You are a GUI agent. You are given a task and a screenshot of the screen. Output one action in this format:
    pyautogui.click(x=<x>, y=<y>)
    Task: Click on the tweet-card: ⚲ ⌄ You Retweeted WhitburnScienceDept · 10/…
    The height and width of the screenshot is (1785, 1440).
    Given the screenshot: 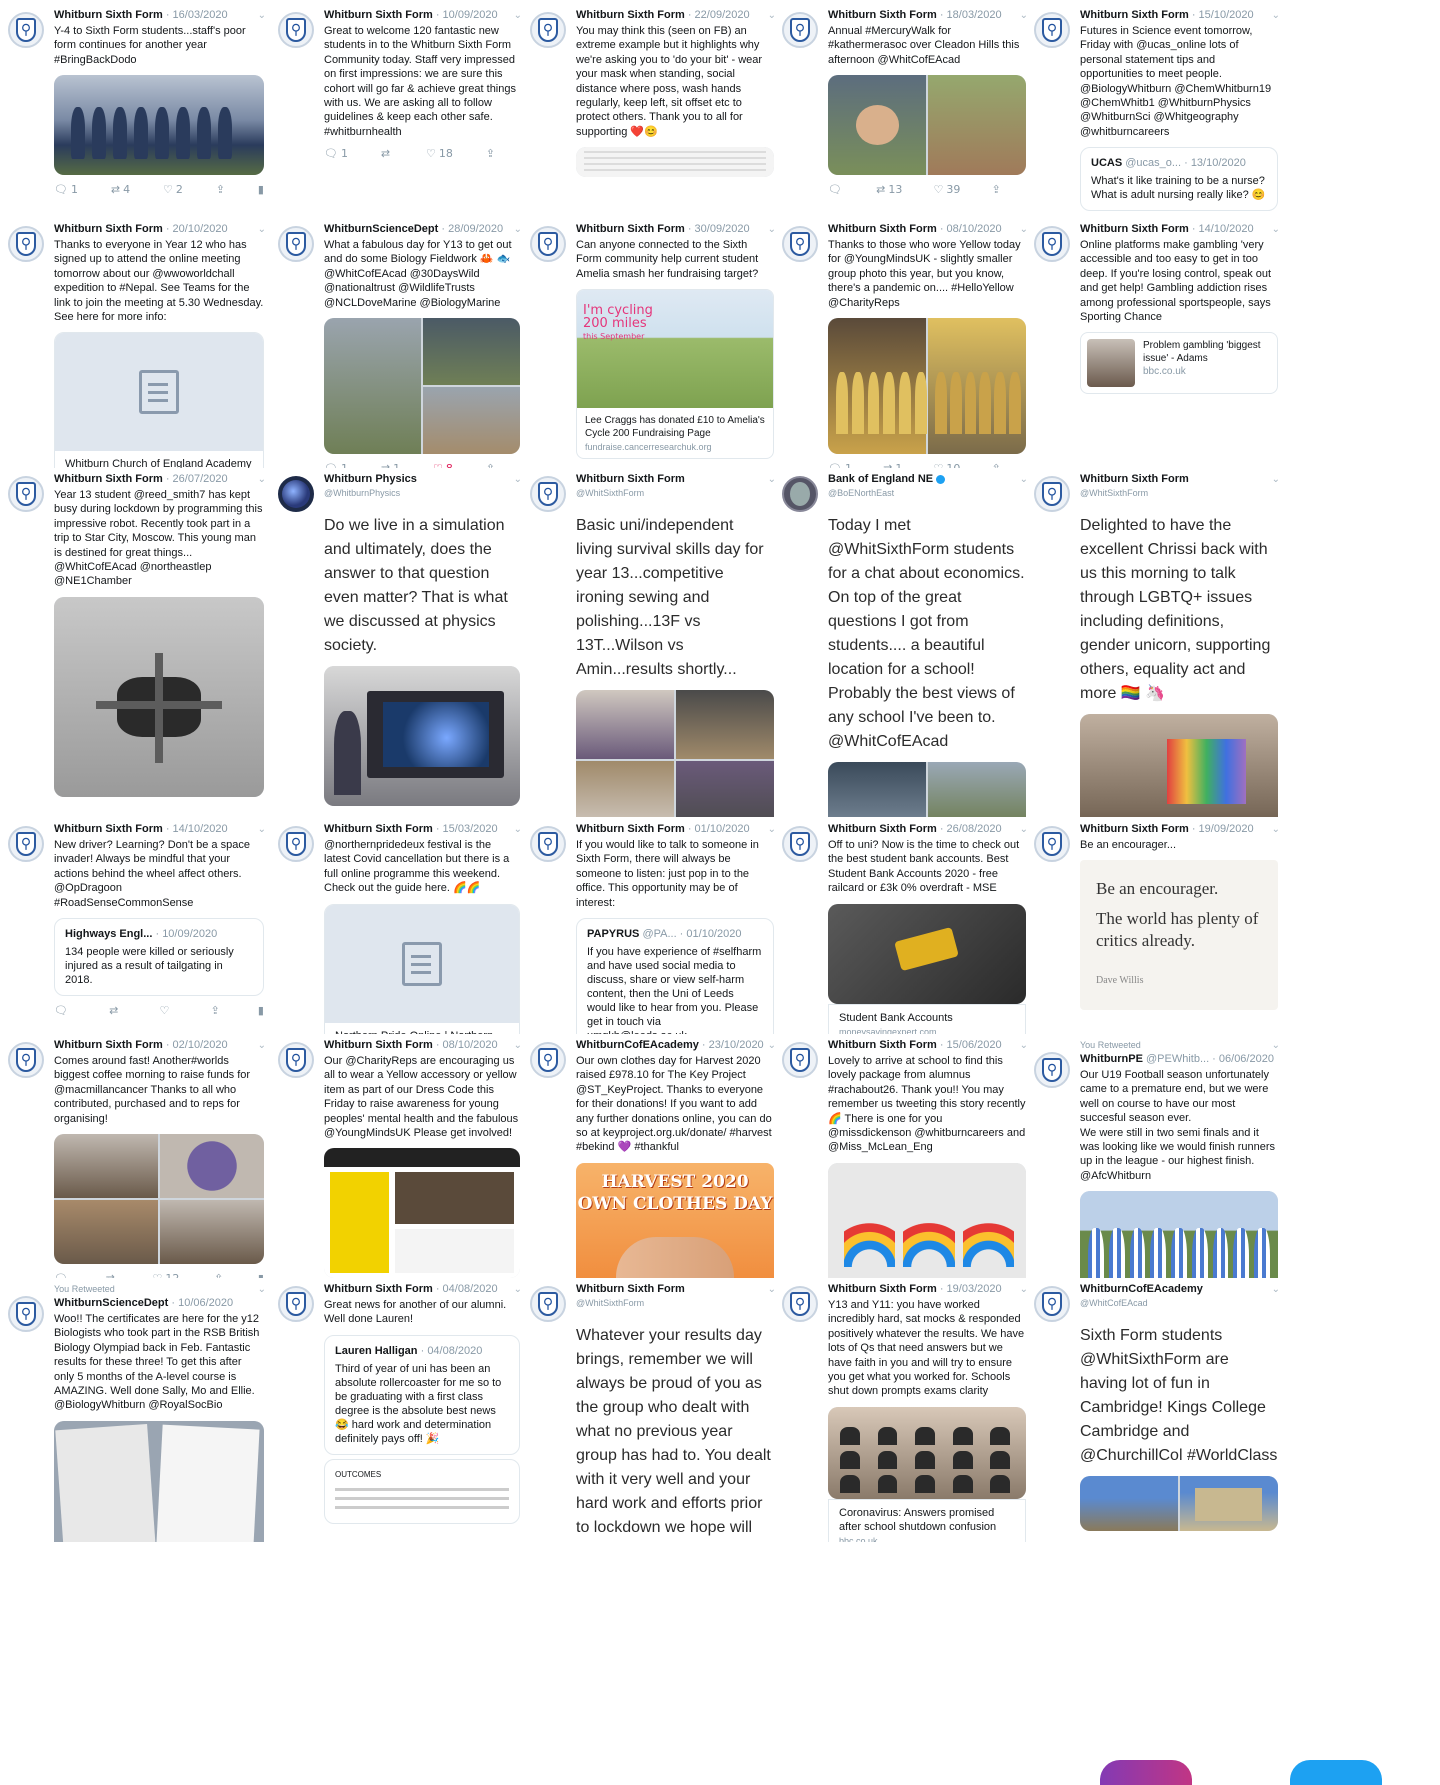 What is the action you would take?
    pyautogui.click(x=139, y=1412)
    